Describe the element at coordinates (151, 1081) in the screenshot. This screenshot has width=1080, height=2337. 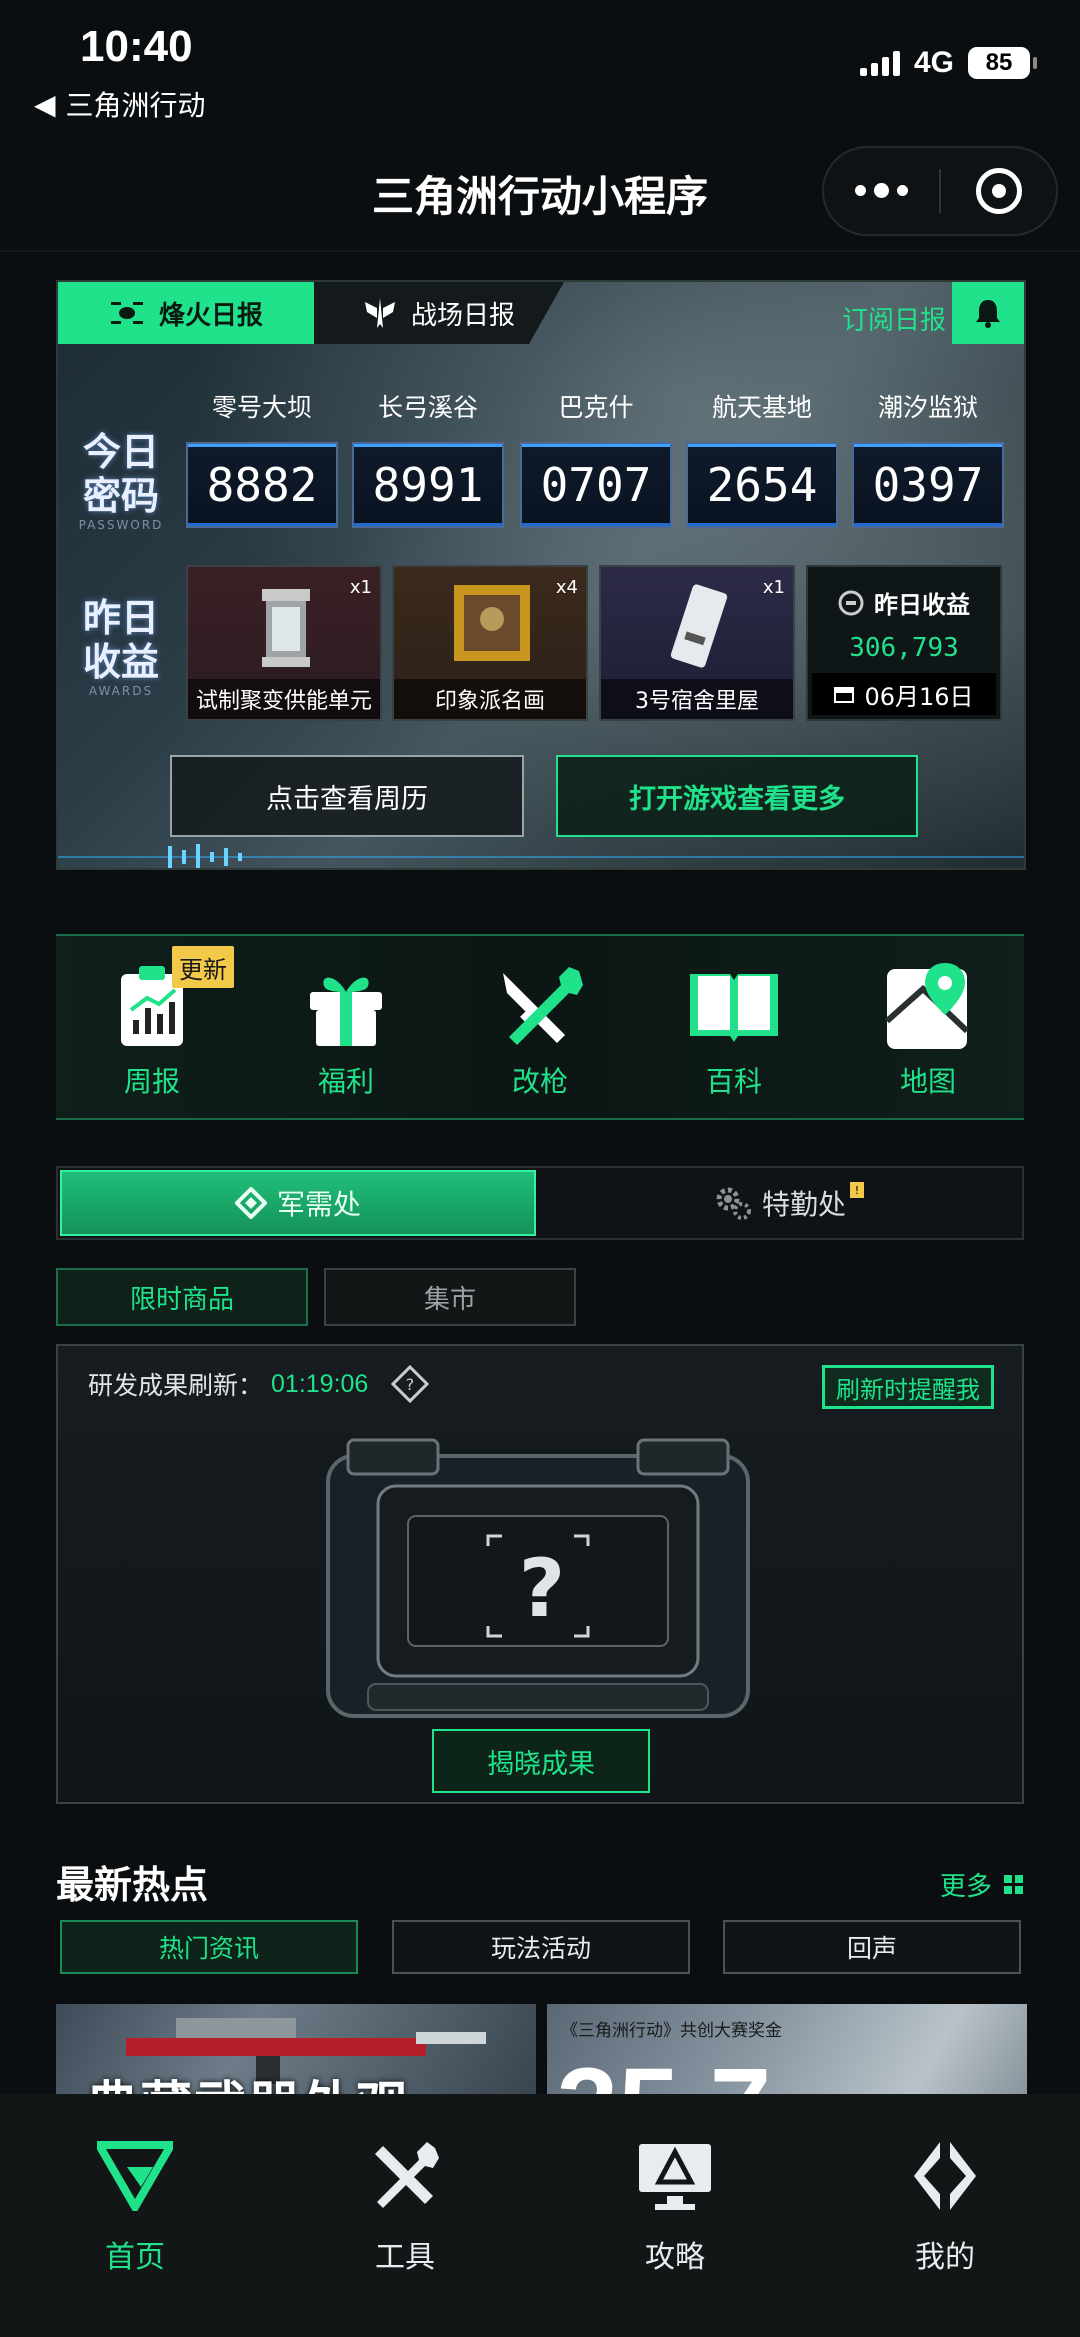
I see `quick-nav-label: 周报` at that location.